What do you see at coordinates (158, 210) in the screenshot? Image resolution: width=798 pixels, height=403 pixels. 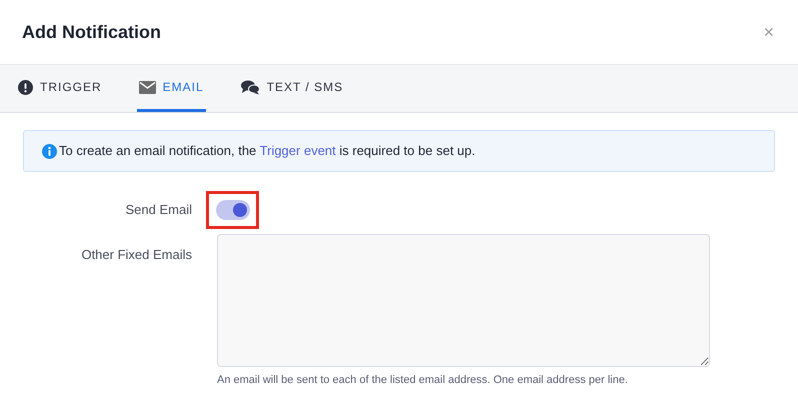 I see `field-label: Send Email` at bounding box center [158, 210].